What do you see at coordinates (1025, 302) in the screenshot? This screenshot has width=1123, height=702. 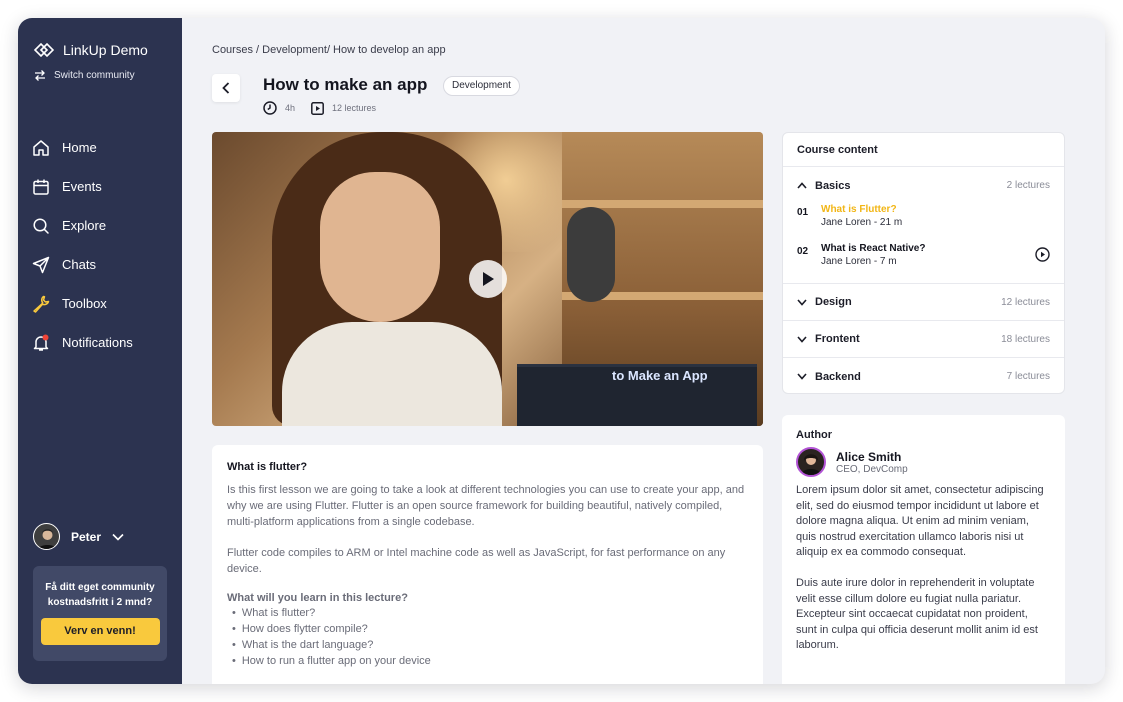 I see `section-count: 12 lectures` at bounding box center [1025, 302].